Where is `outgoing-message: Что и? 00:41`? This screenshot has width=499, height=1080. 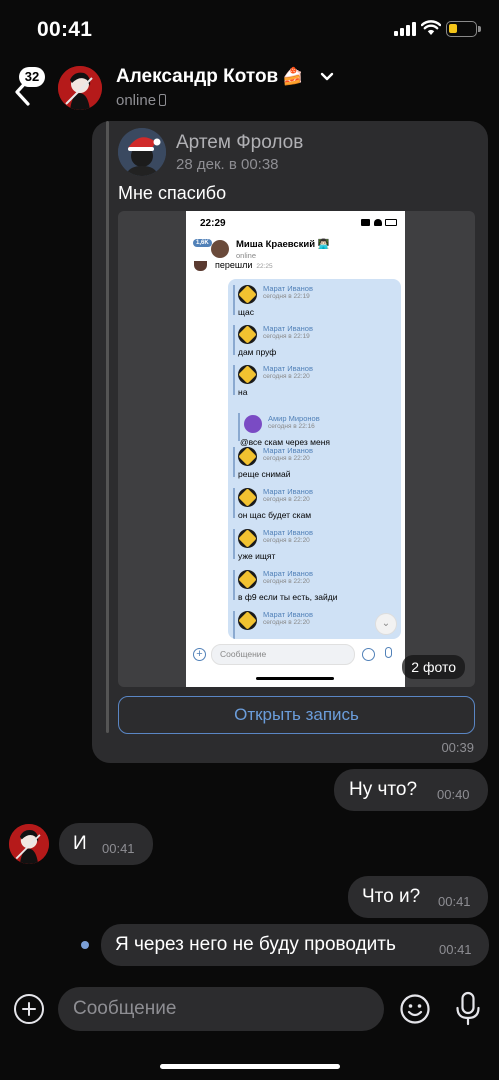
outgoing-message: Что и? 00:41 is located at coordinates (418, 897).